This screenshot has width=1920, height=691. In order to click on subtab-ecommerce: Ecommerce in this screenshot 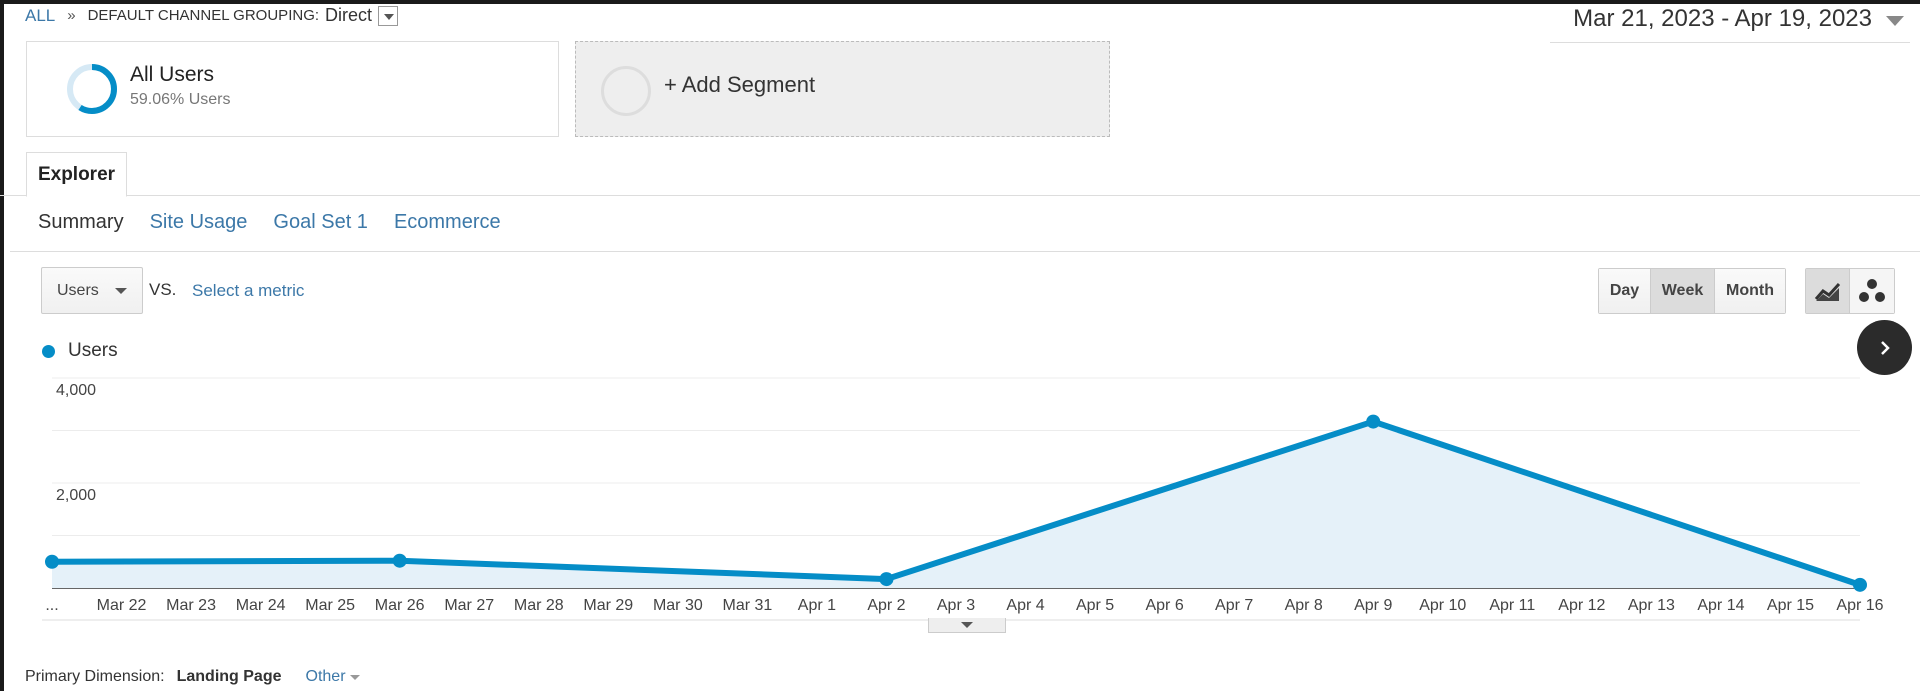, I will do `click(447, 222)`.